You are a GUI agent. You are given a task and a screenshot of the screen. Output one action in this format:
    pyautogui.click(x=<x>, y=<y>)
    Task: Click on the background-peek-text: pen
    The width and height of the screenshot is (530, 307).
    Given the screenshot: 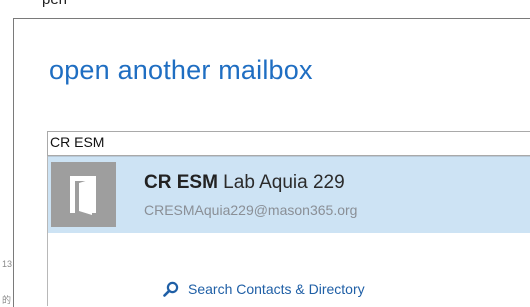 What is the action you would take?
    pyautogui.click(x=54, y=4)
    